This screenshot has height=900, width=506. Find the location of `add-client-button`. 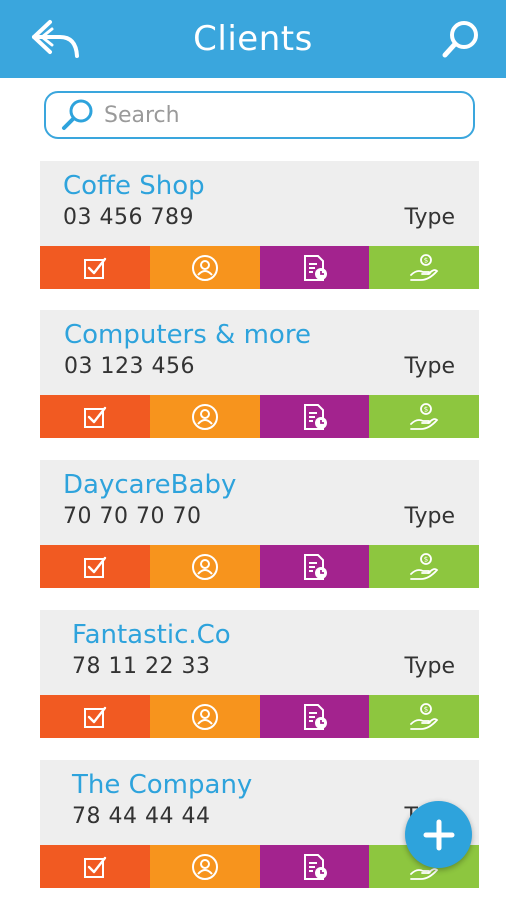

add-client-button is located at coordinates (438, 834).